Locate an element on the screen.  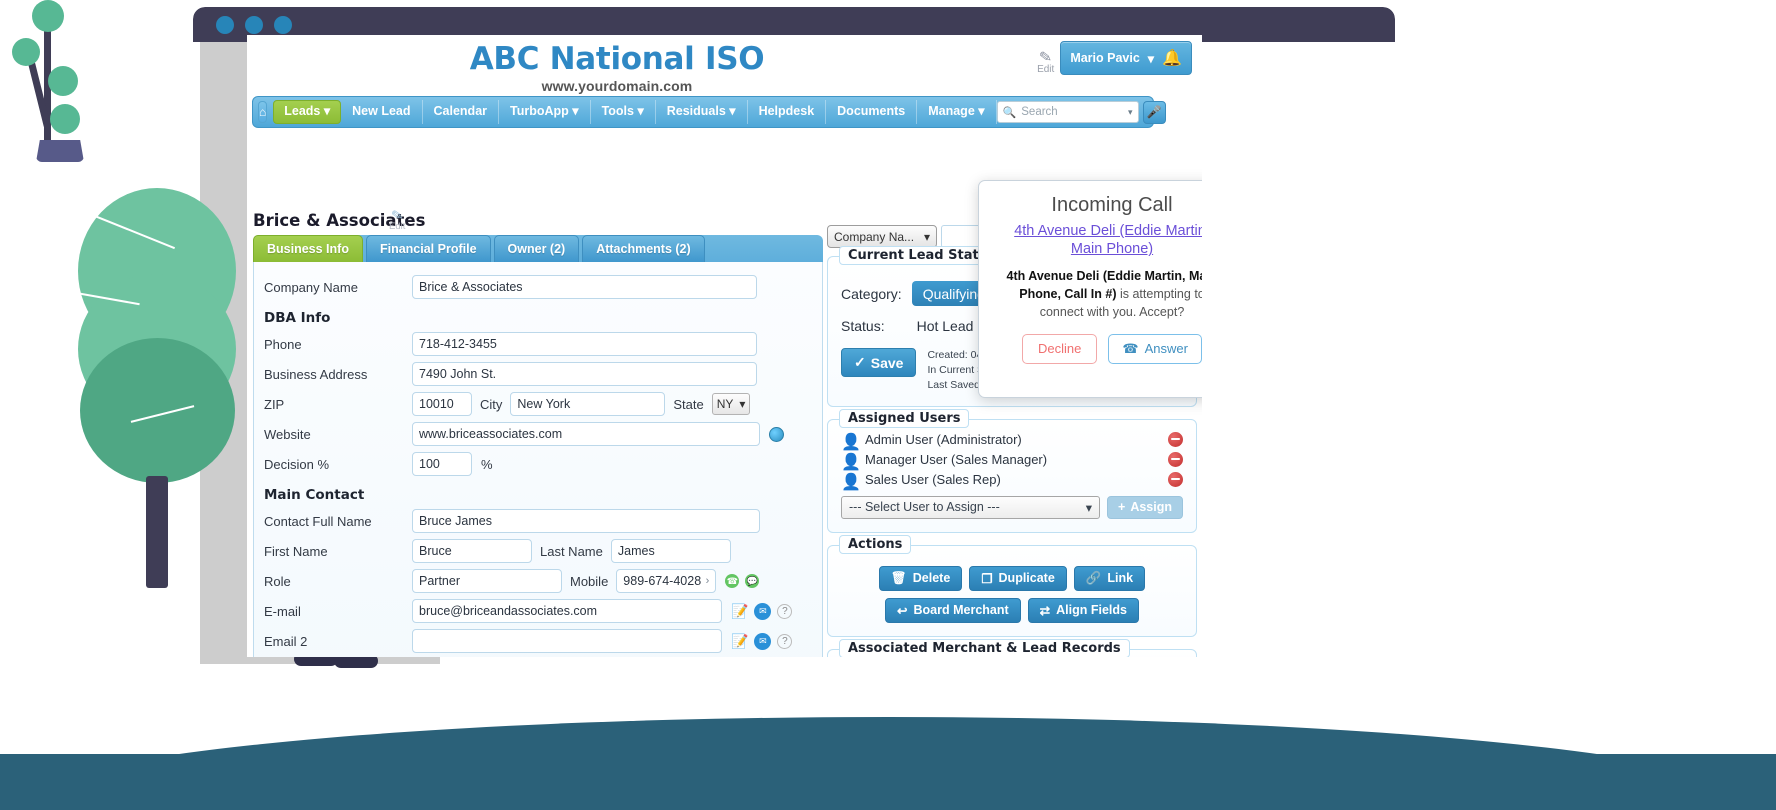
nav-item-turboapp: TurboApp ▾ is located at coordinates (545, 112).